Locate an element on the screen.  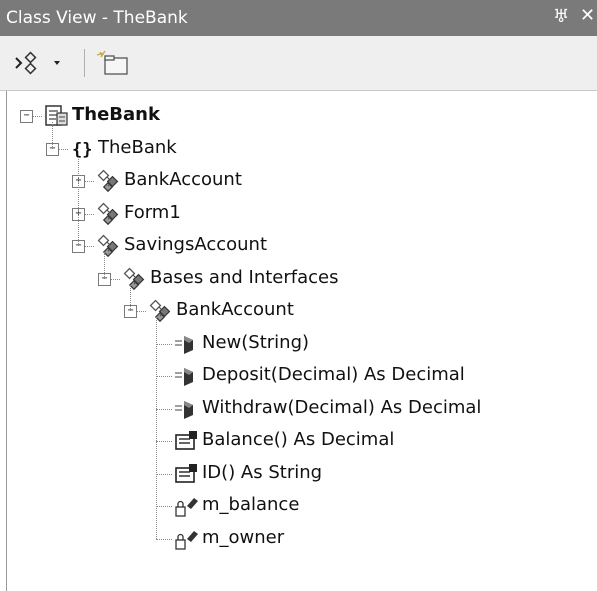
tree-node: SavingsAccount is located at coordinates (346, 246).